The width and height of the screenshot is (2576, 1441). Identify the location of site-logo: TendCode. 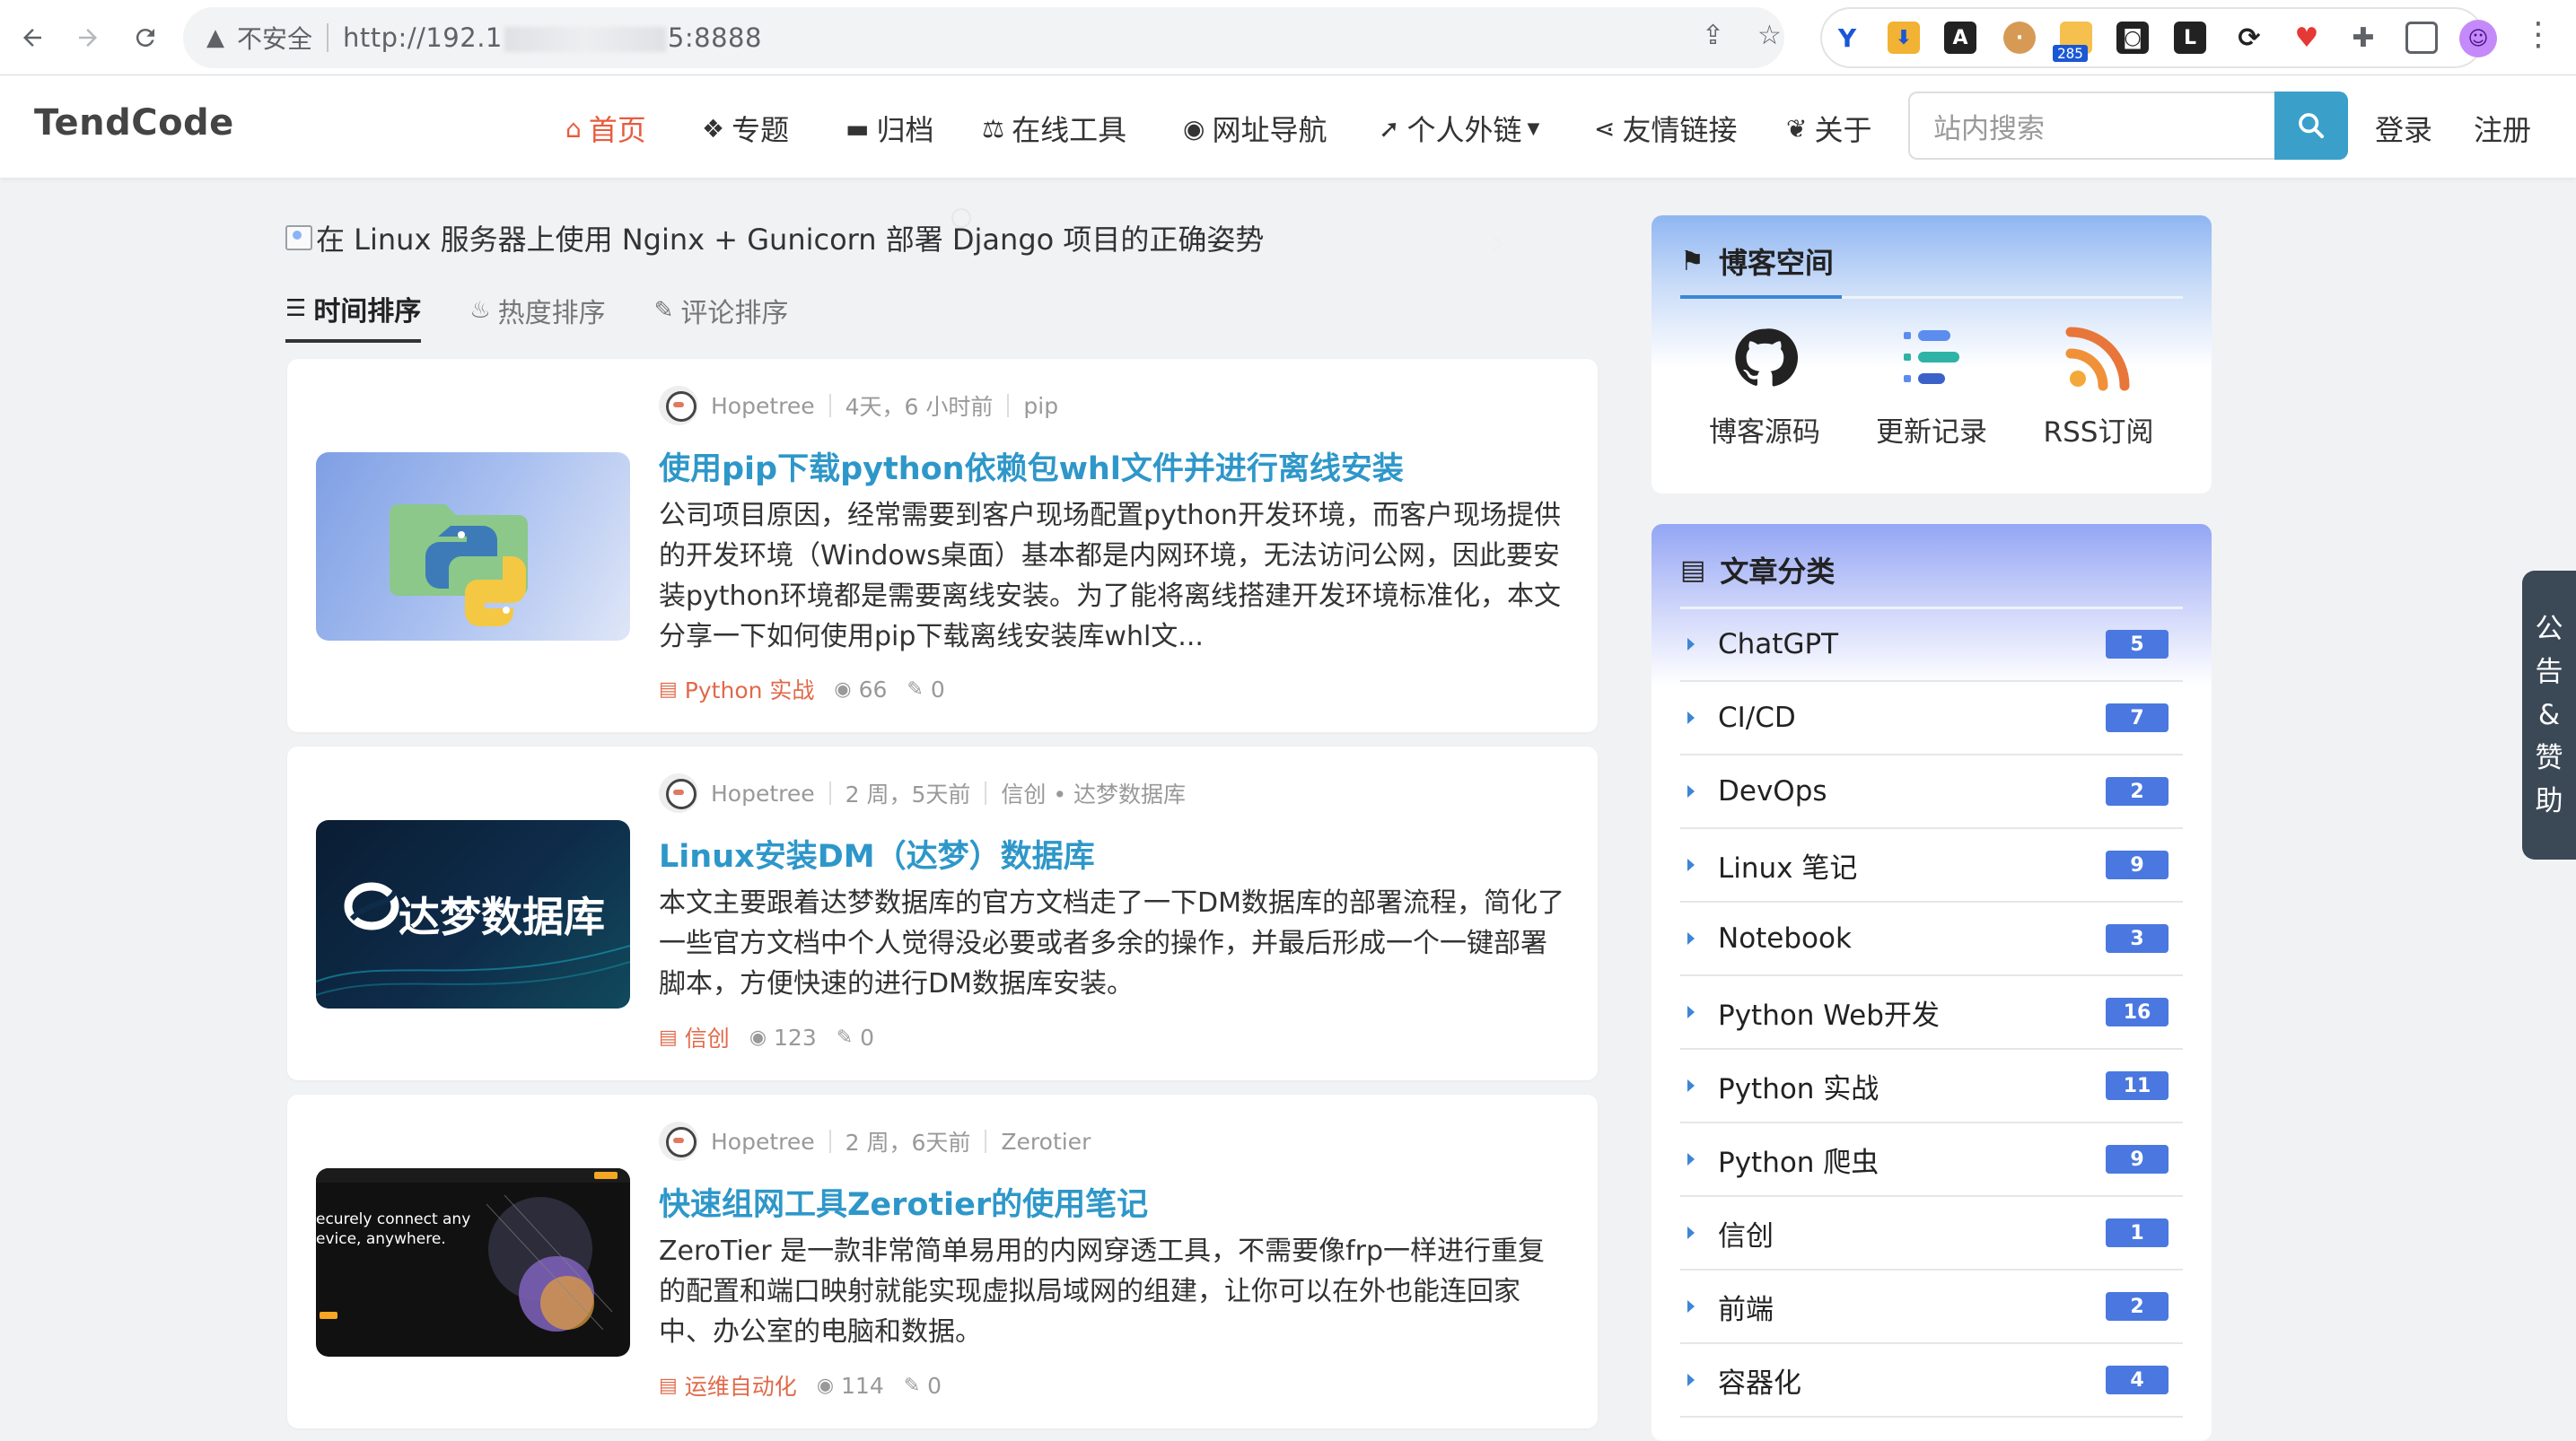
(134, 123).